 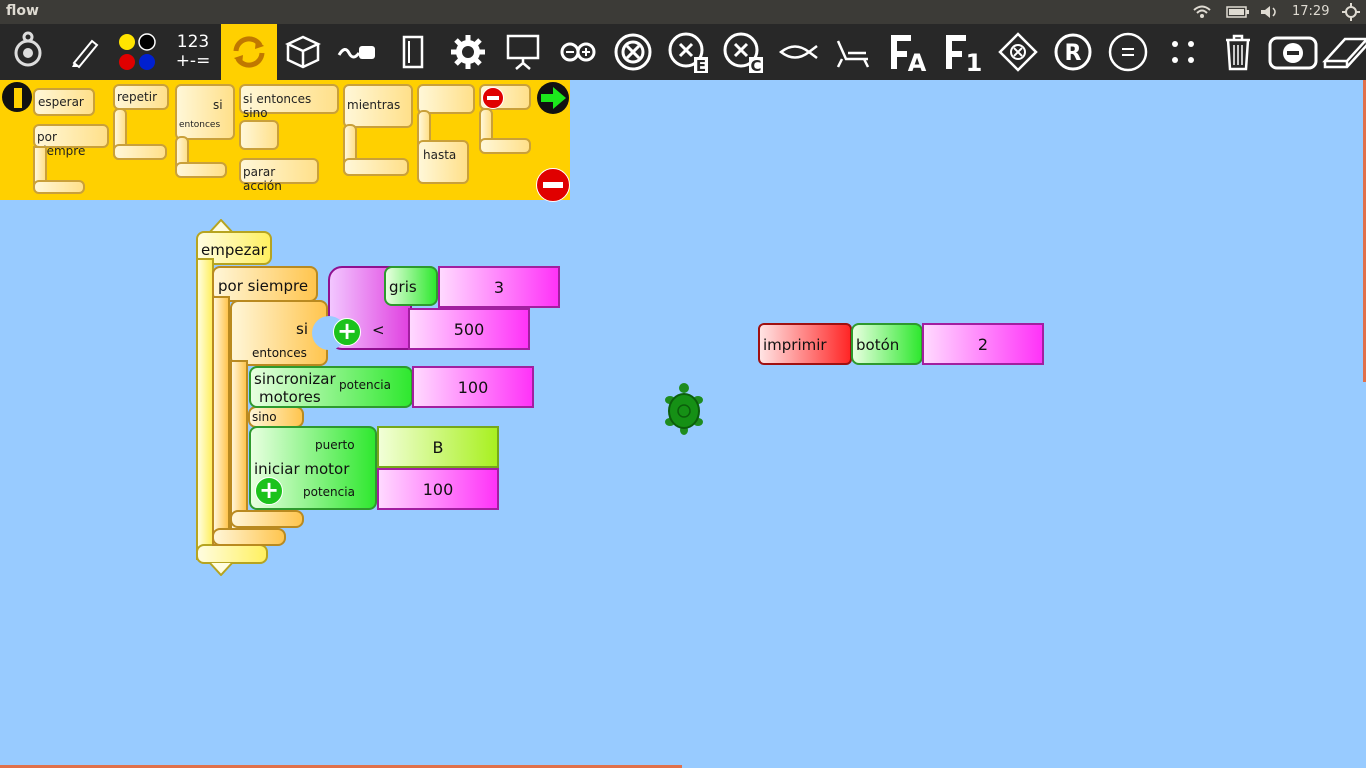 What do you see at coordinates (205, 112) in the screenshot?
I see `palette-si-block: si entonces` at bounding box center [205, 112].